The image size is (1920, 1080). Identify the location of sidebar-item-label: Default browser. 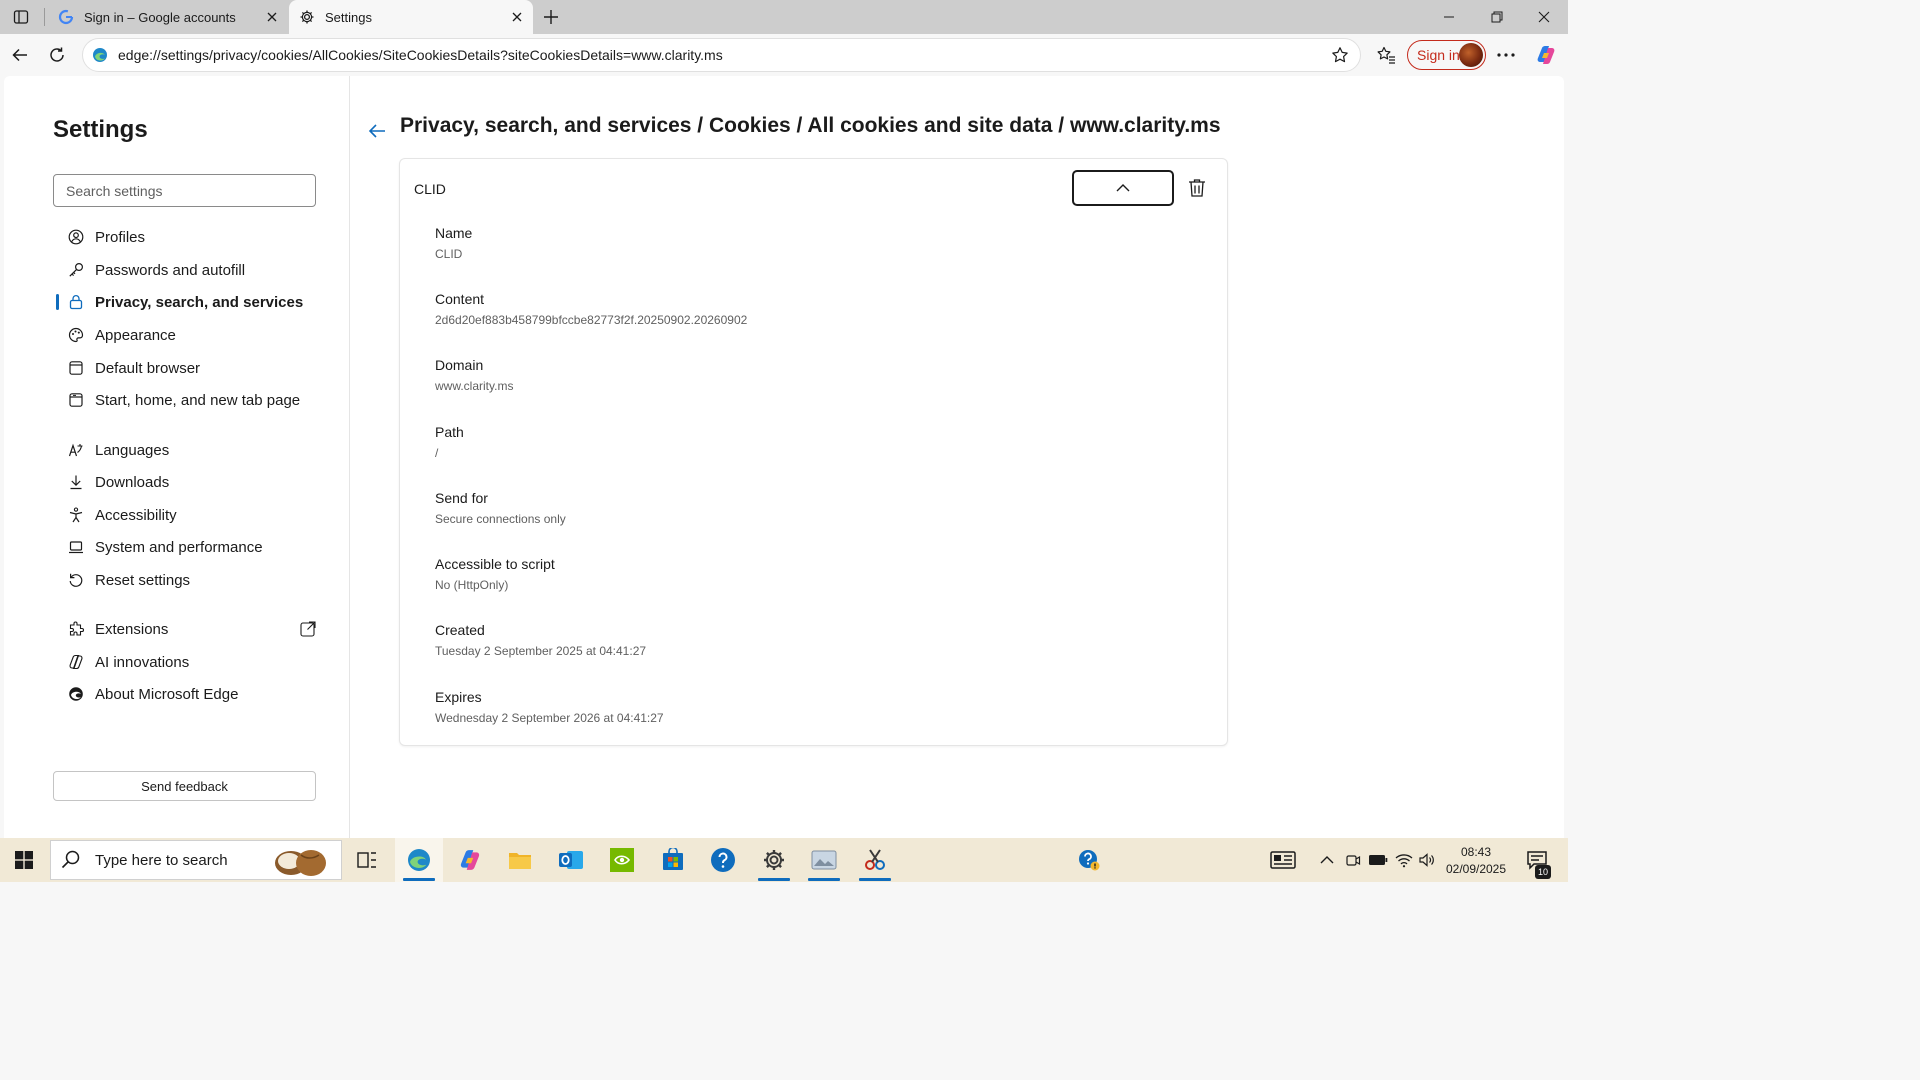
(148, 368).